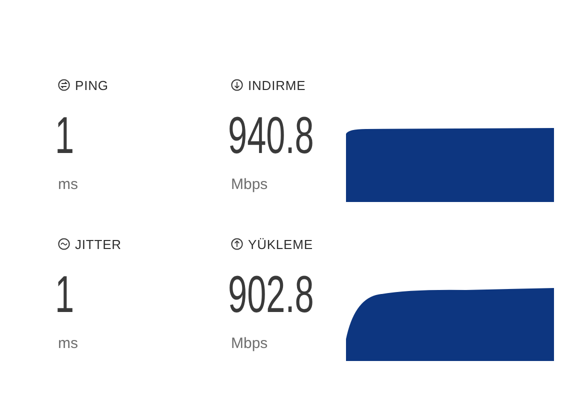  What do you see at coordinates (271, 295) in the screenshot?
I see `metric-value: 902.8` at bounding box center [271, 295].